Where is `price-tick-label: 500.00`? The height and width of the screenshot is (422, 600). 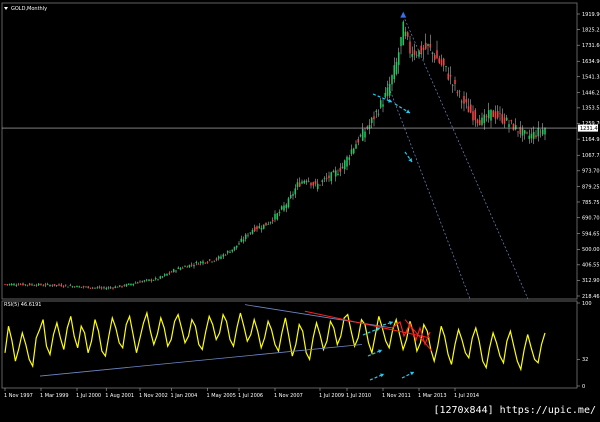 price-tick-label: 500.00 is located at coordinates (591, 250).